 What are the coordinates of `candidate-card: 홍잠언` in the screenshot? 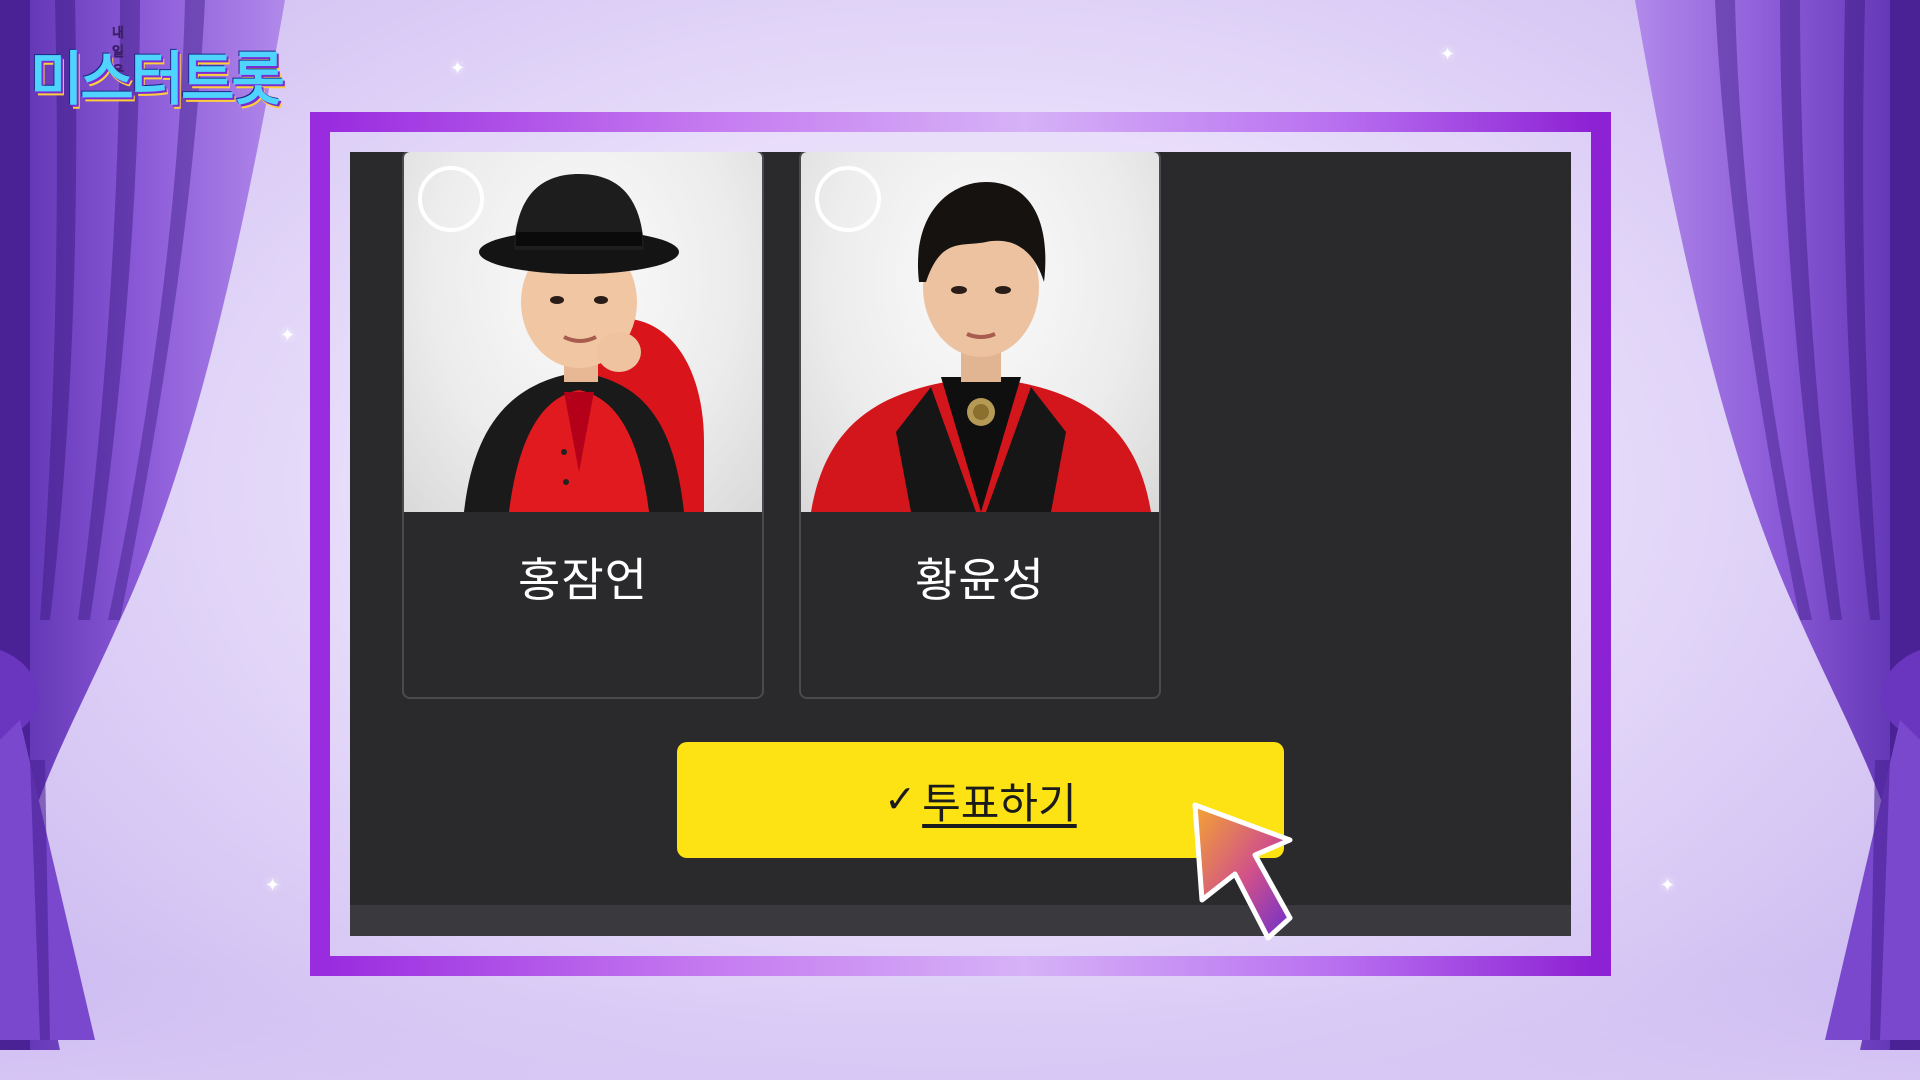 It's located at (583, 425).